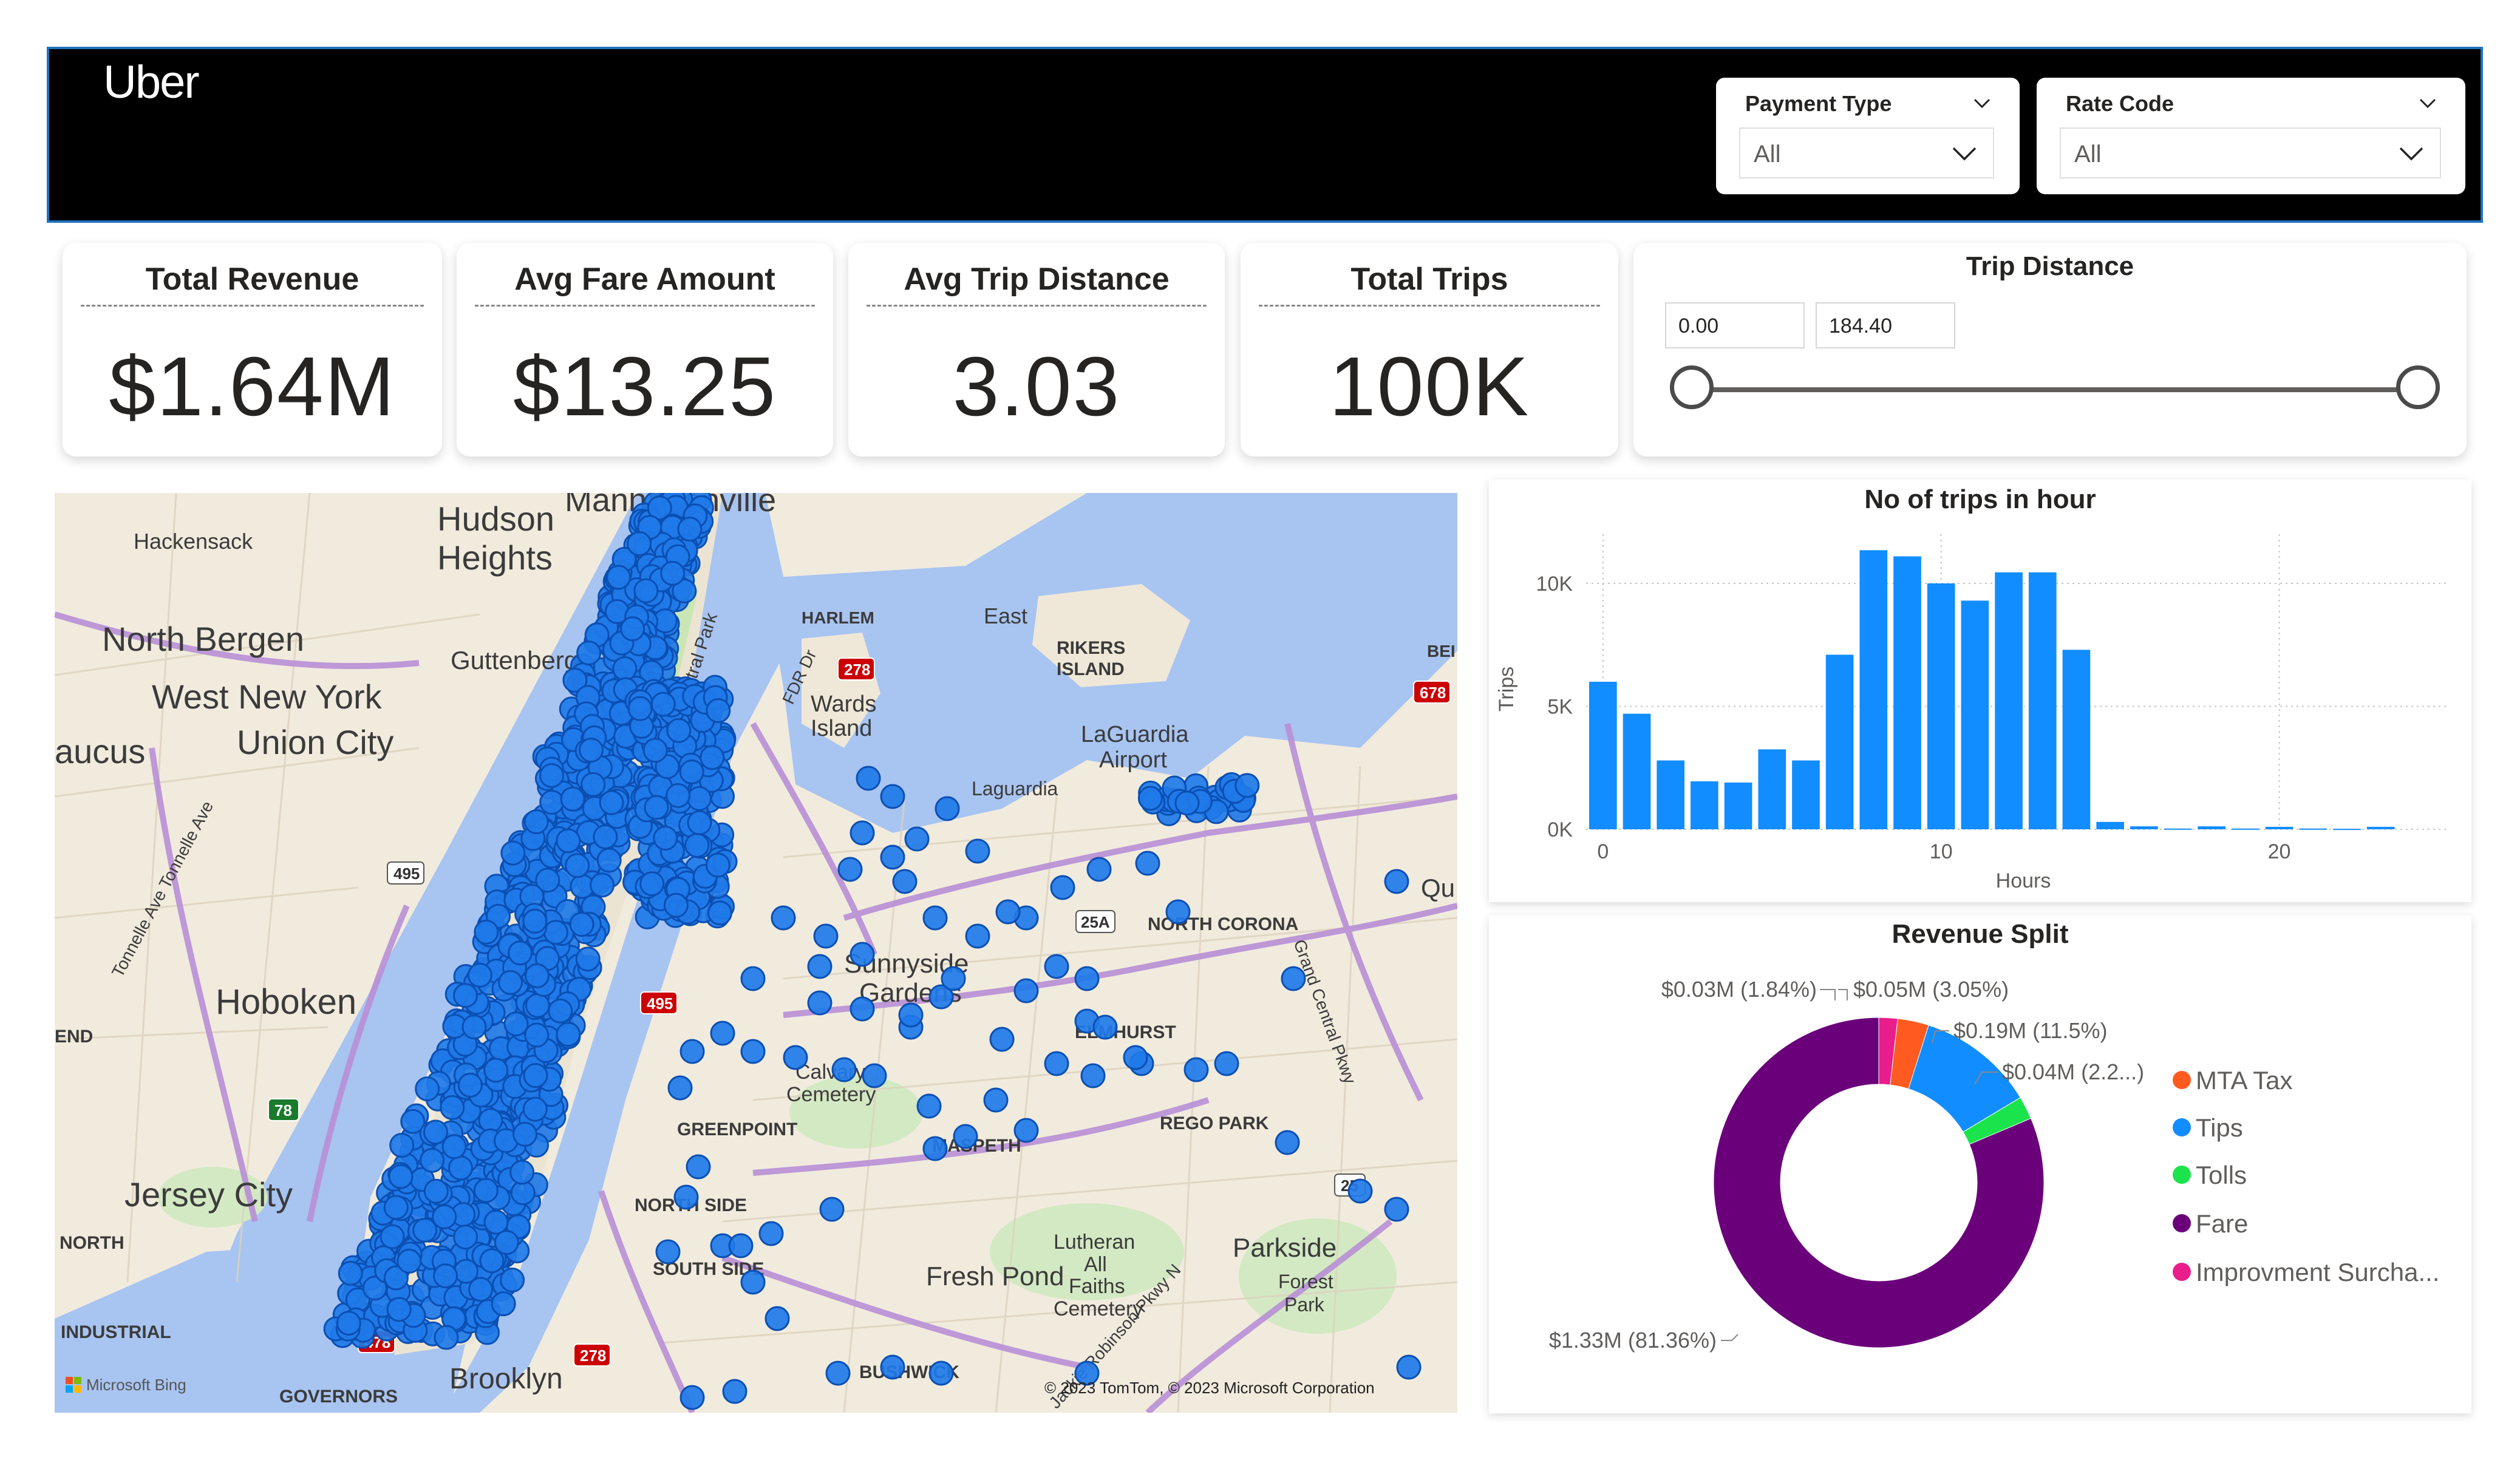 The height and width of the screenshot is (1457, 2520). I want to click on rate-code-dropdown: All, so click(2250, 152).